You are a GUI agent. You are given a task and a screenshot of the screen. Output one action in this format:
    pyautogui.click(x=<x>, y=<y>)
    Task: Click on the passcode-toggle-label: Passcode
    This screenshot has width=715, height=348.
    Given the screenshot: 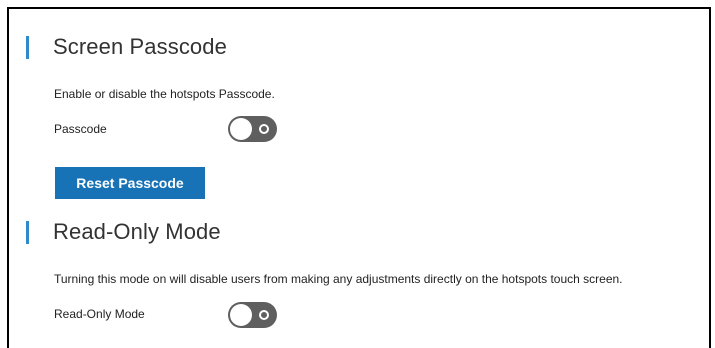 What is the action you would take?
    pyautogui.click(x=80, y=129)
    